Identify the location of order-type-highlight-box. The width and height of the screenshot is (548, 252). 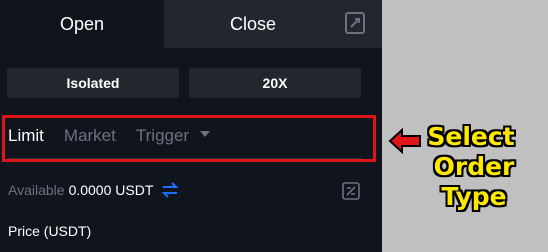
(189, 138).